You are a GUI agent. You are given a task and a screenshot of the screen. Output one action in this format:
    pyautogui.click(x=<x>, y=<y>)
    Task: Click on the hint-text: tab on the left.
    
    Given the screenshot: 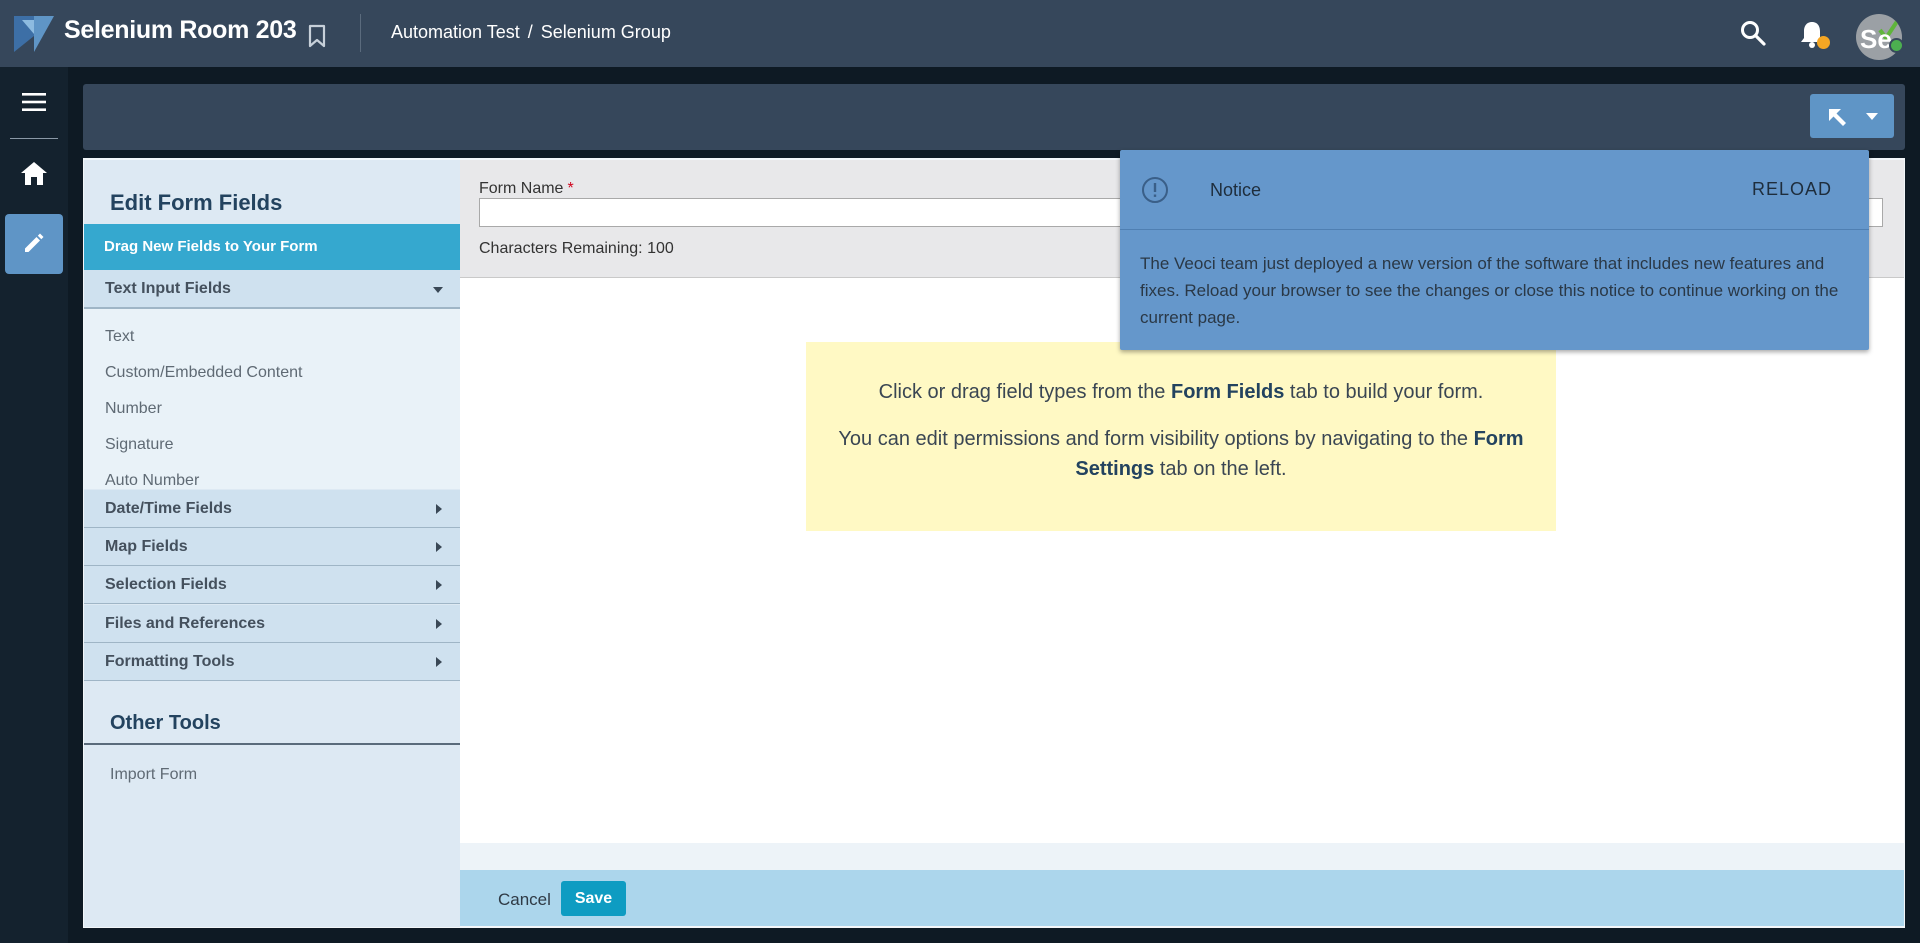 What is the action you would take?
    pyautogui.click(x=1220, y=469)
    